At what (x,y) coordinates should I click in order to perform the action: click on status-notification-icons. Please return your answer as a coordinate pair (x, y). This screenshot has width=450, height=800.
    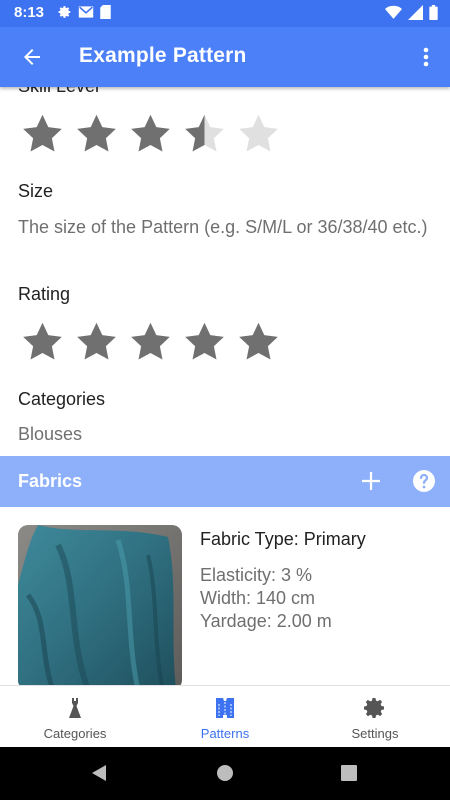
    Looking at the image, I should click on (84, 12).